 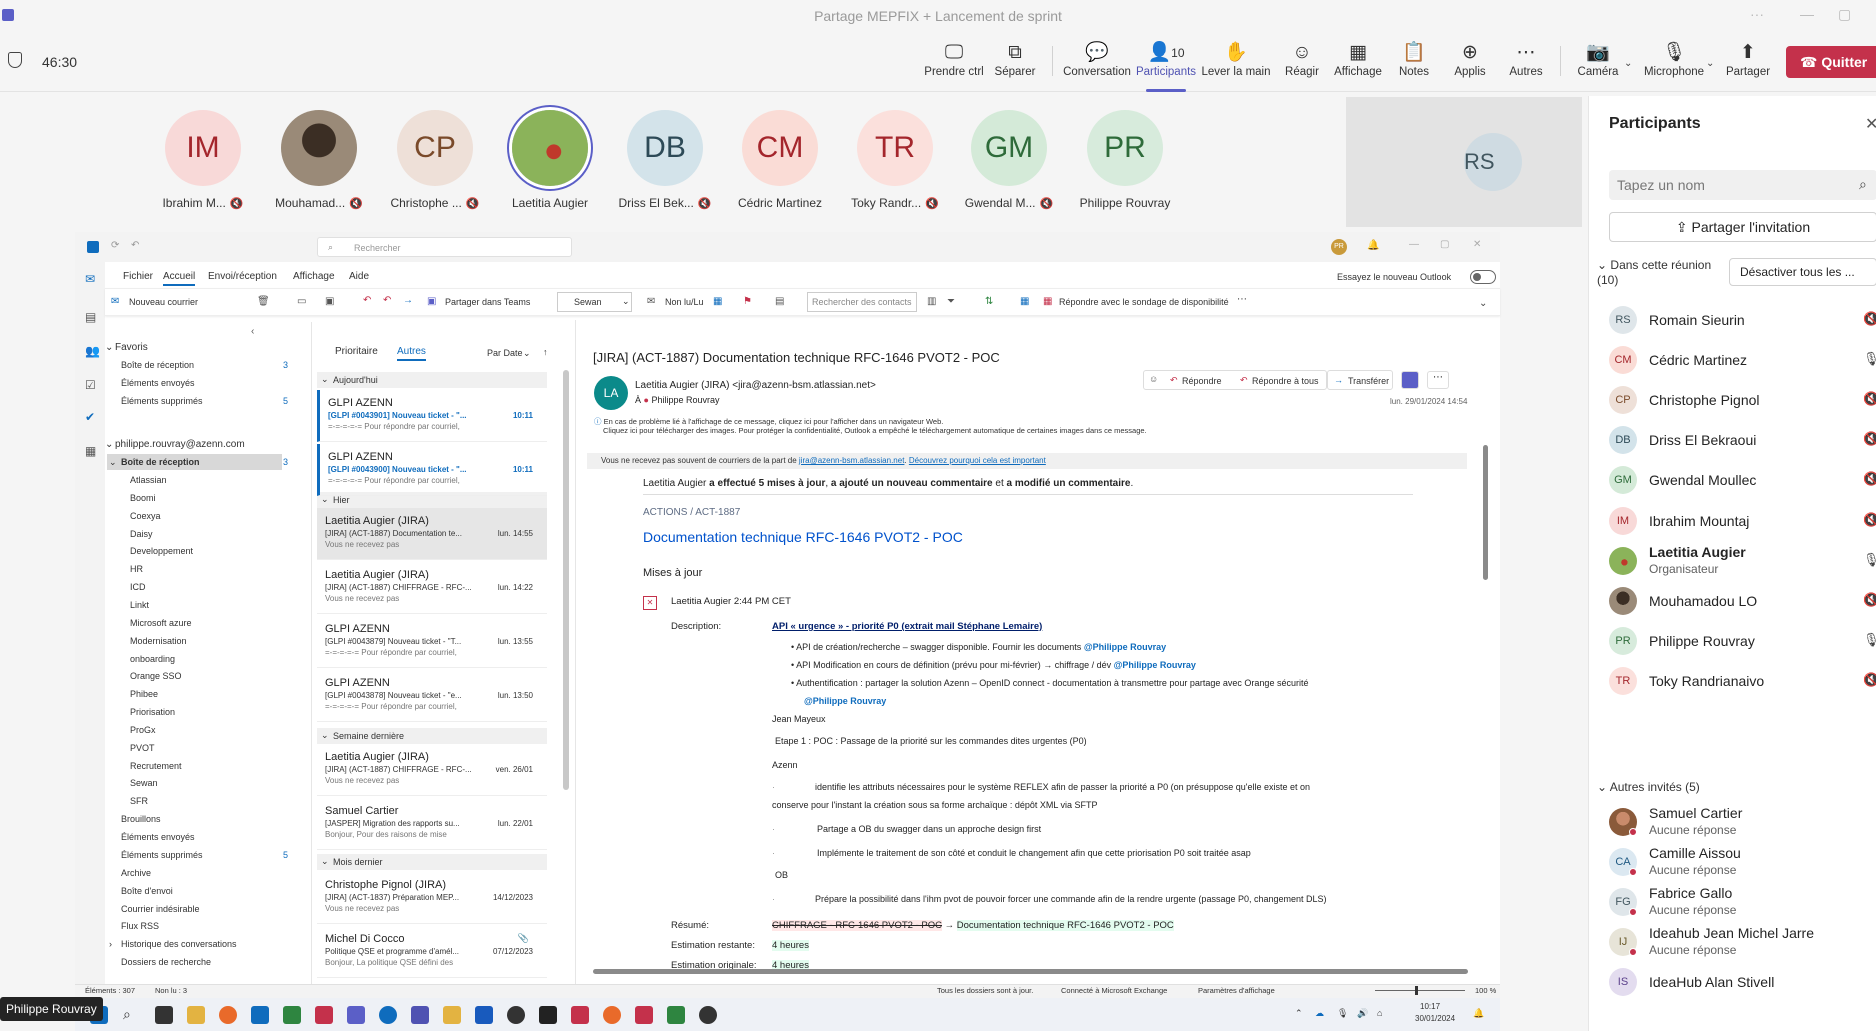 What do you see at coordinates (90, 451) in the screenshot?
I see `apps-icon: ▦` at bounding box center [90, 451].